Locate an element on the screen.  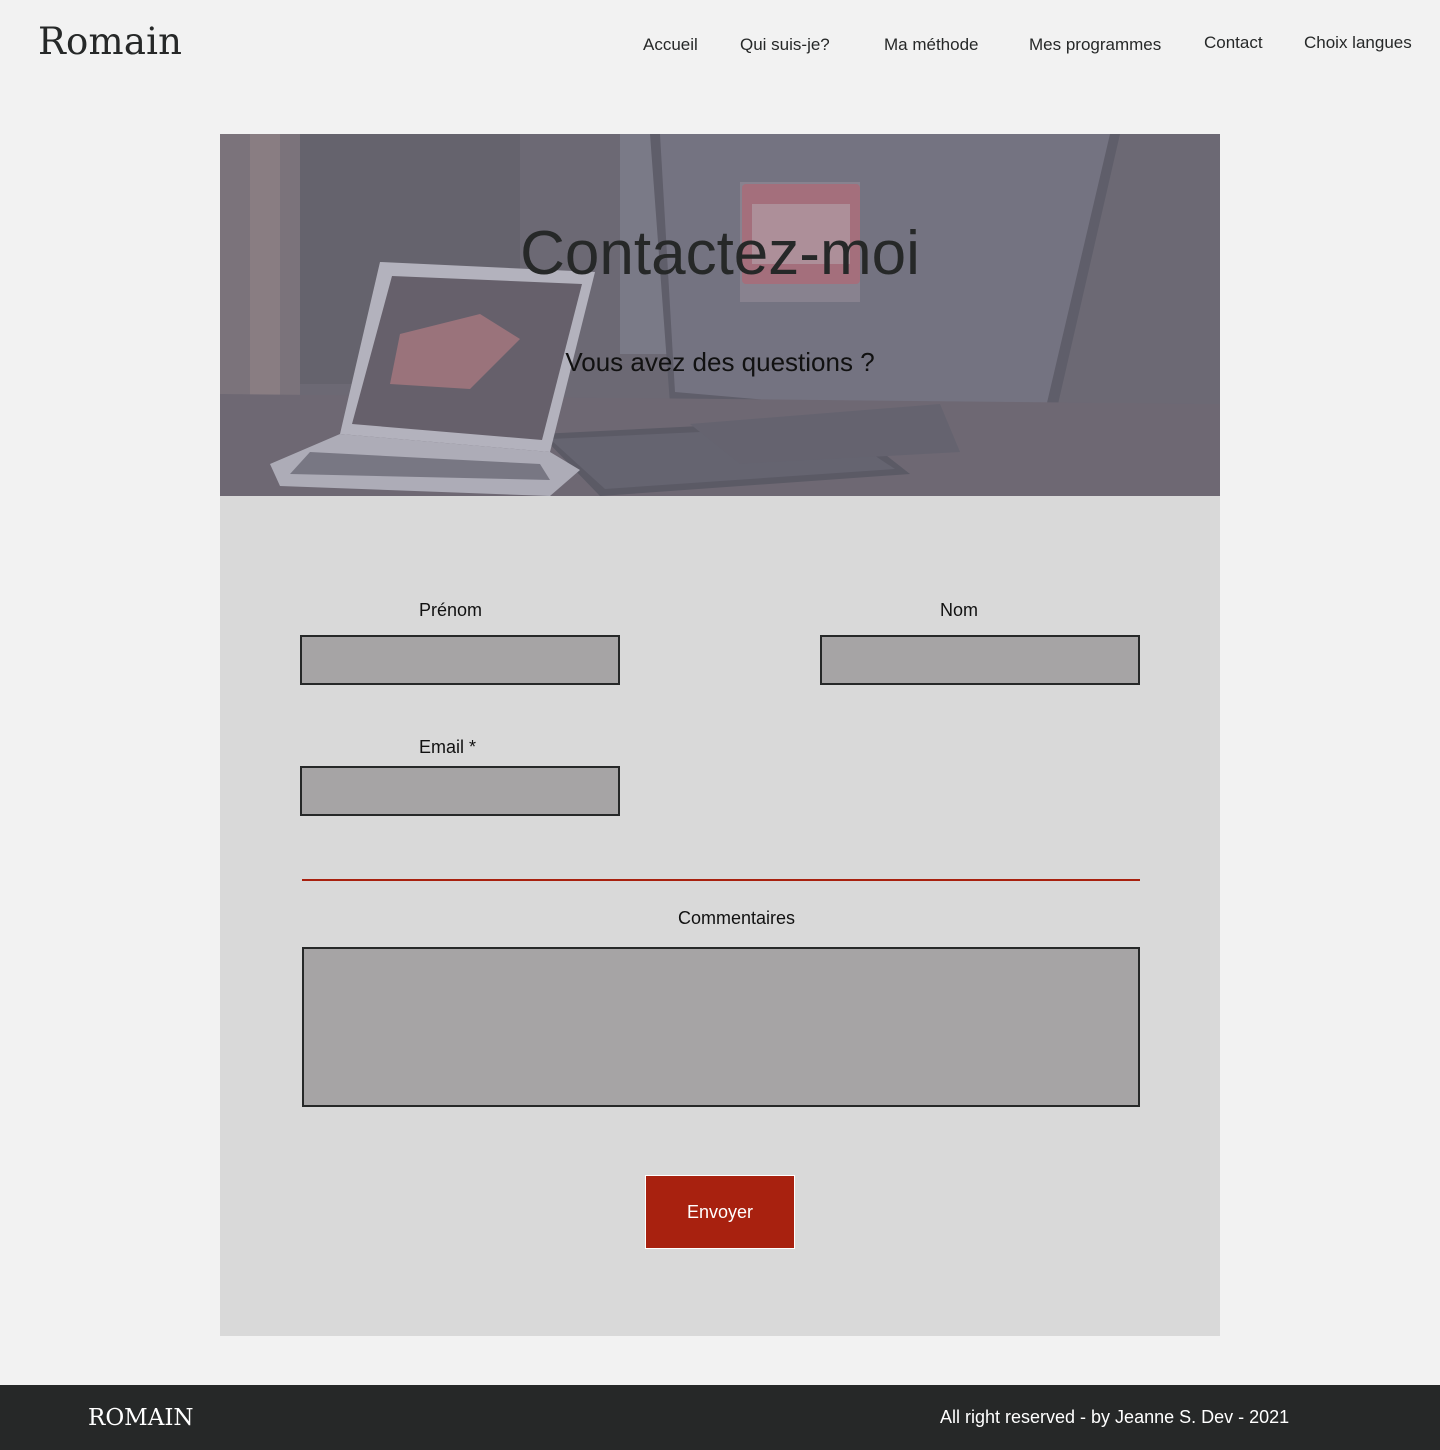
last-name-input is located at coordinates (980, 660).